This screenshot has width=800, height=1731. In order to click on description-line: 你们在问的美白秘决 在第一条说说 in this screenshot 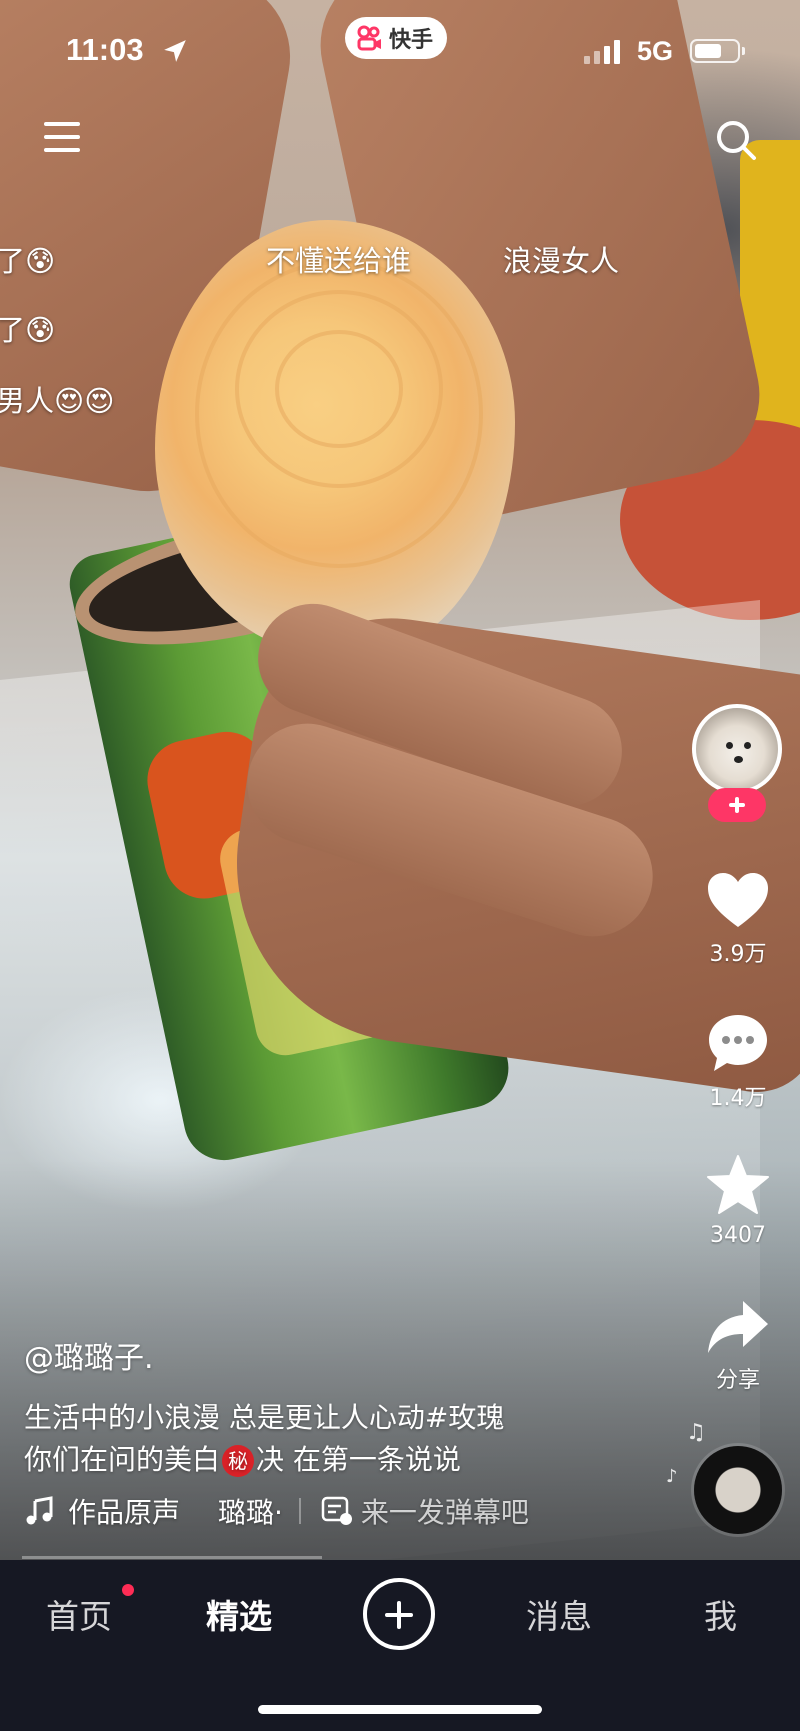, I will do `click(242, 1458)`.